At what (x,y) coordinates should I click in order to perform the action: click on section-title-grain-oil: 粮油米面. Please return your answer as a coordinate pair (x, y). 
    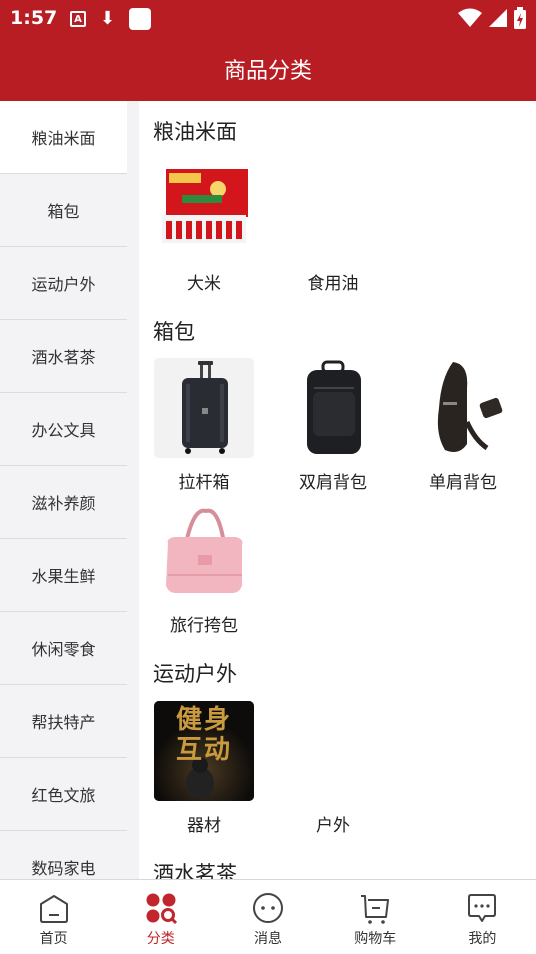
    Looking at the image, I should click on (195, 132).